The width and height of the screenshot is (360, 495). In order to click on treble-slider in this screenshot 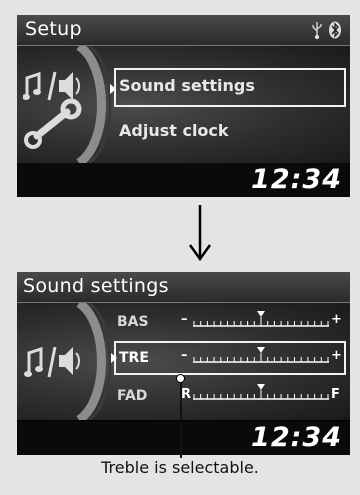, I will do `click(261, 356)`.